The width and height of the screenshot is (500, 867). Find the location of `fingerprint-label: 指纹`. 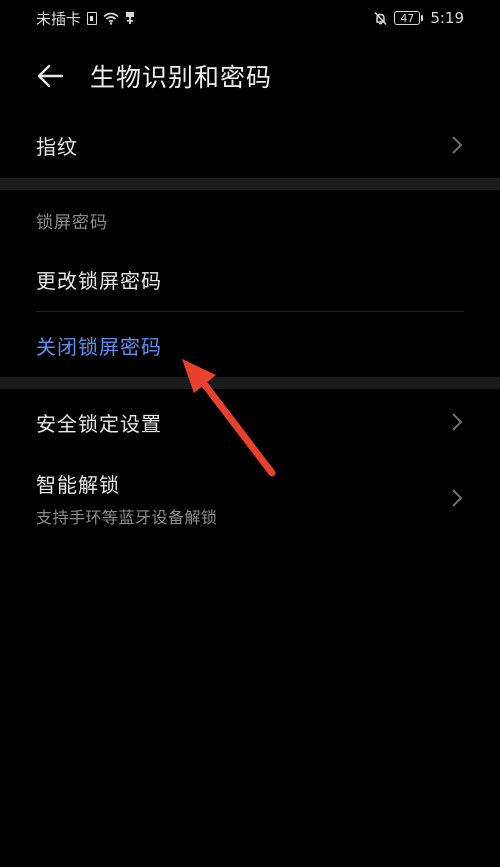

fingerprint-label: 指纹 is located at coordinates (57, 146).